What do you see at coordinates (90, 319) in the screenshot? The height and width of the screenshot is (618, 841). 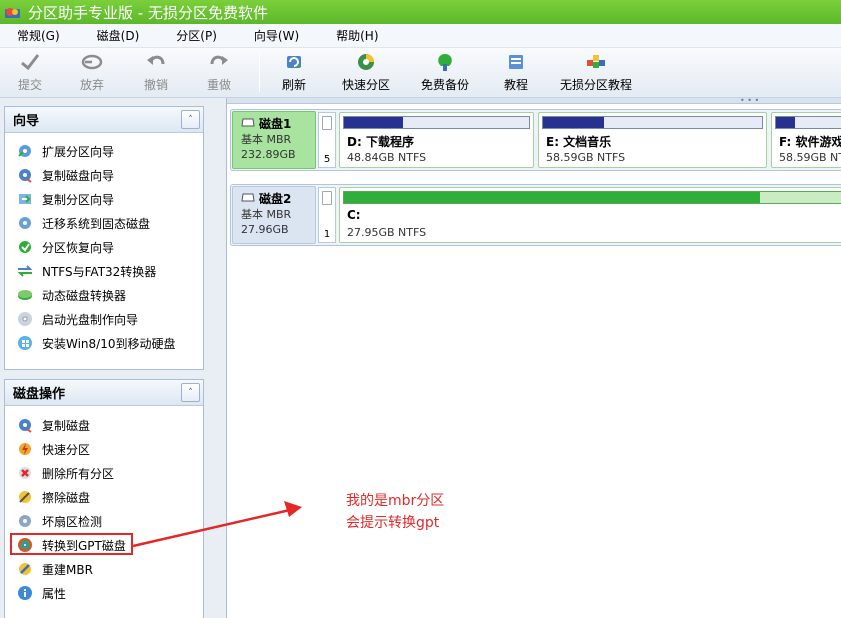 I see `wizard-item-label: 启动光盘制作向导` at bounding box center [90, 319].